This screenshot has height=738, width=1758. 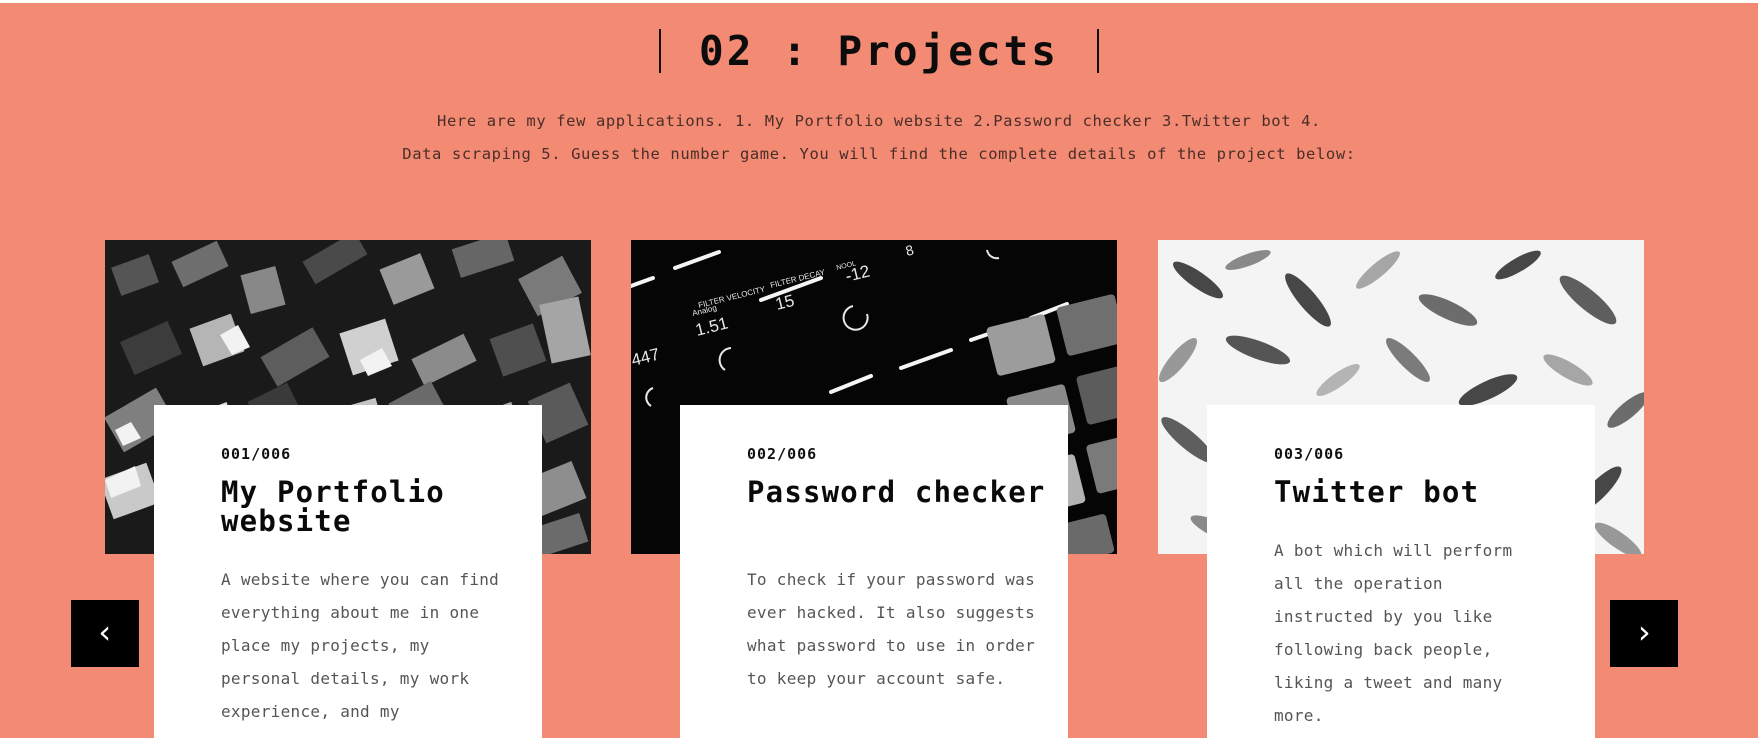 I want to click on project-number: 001/006, so click(x=256, y=454).